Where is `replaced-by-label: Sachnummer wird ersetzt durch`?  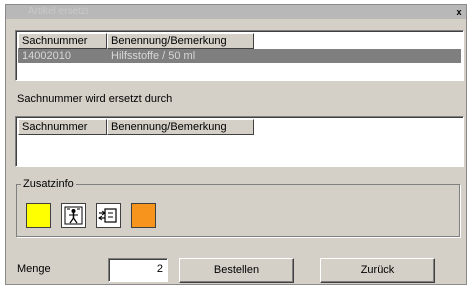 replaced-by-label: Sachnummer wird ersetzt durch is located at coordinates (95, 99).